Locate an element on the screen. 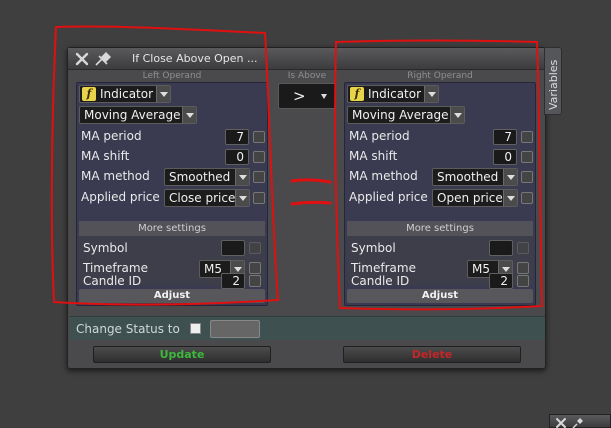 This screenshot has height=428, width=611. left-applied-price-value: Close price is located at coordinates (202, 198).